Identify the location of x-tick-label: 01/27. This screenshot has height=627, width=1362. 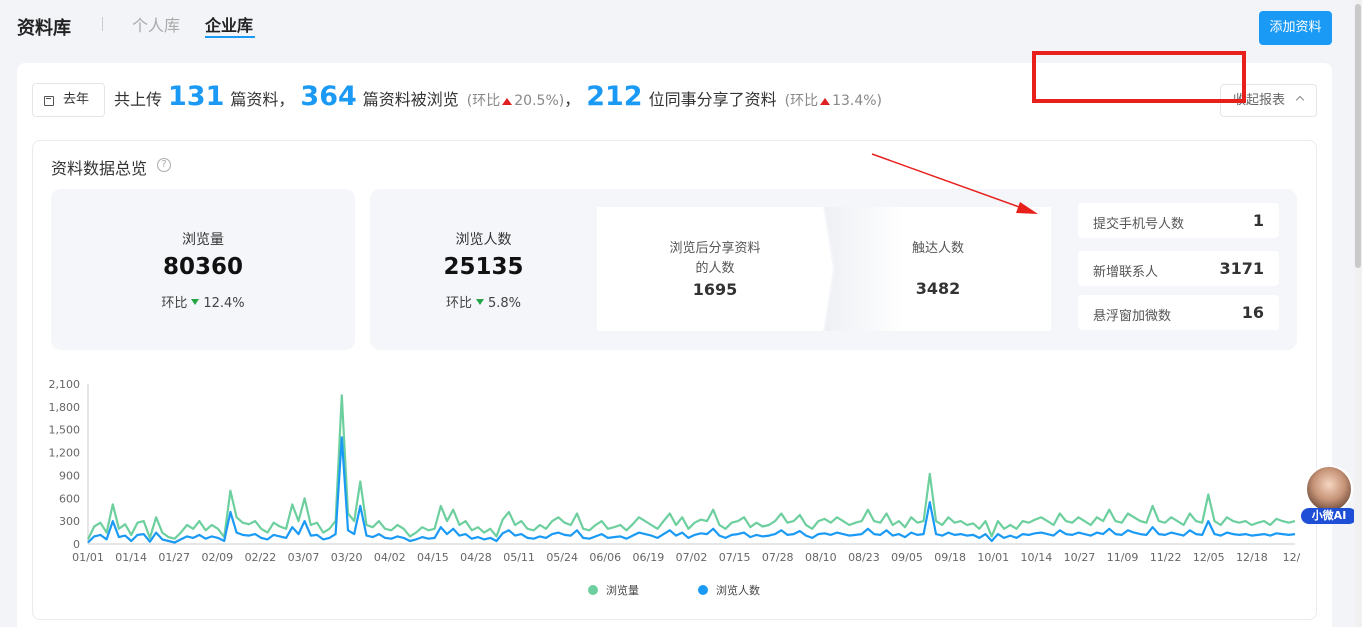
(174, 557).